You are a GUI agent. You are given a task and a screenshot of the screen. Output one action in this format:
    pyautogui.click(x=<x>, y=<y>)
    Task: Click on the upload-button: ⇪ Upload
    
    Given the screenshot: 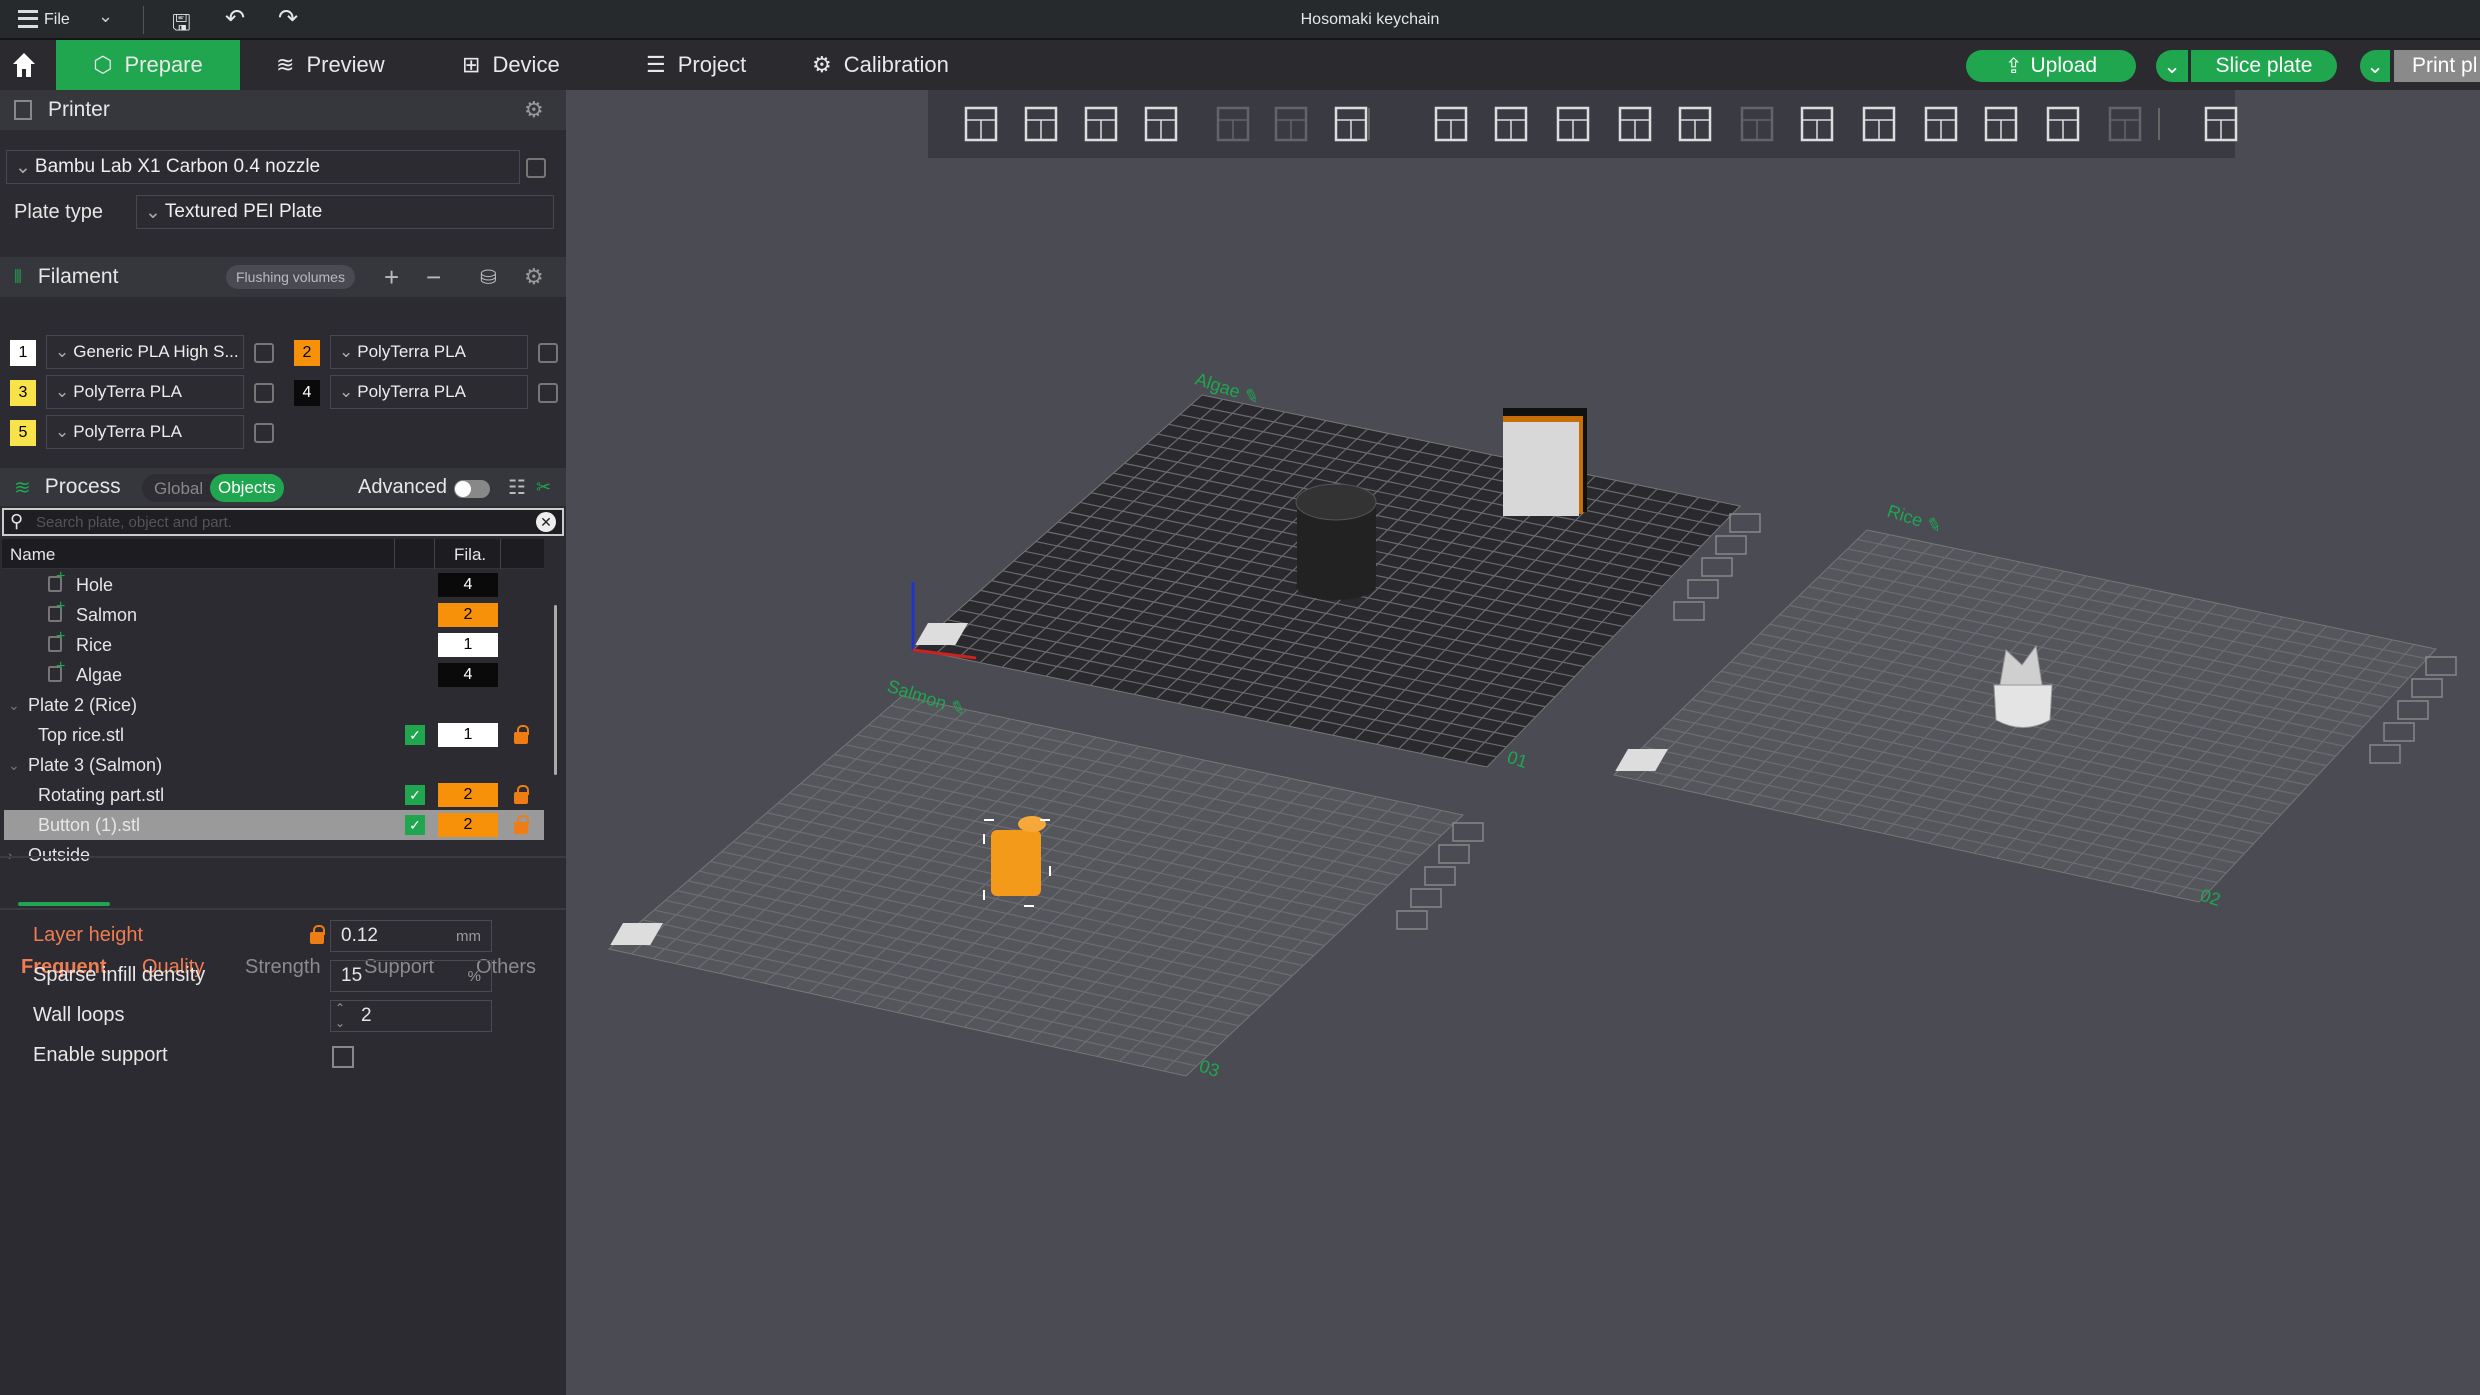 What is the action you would take?
    pyautogui.click(x=2051, y=66)
    